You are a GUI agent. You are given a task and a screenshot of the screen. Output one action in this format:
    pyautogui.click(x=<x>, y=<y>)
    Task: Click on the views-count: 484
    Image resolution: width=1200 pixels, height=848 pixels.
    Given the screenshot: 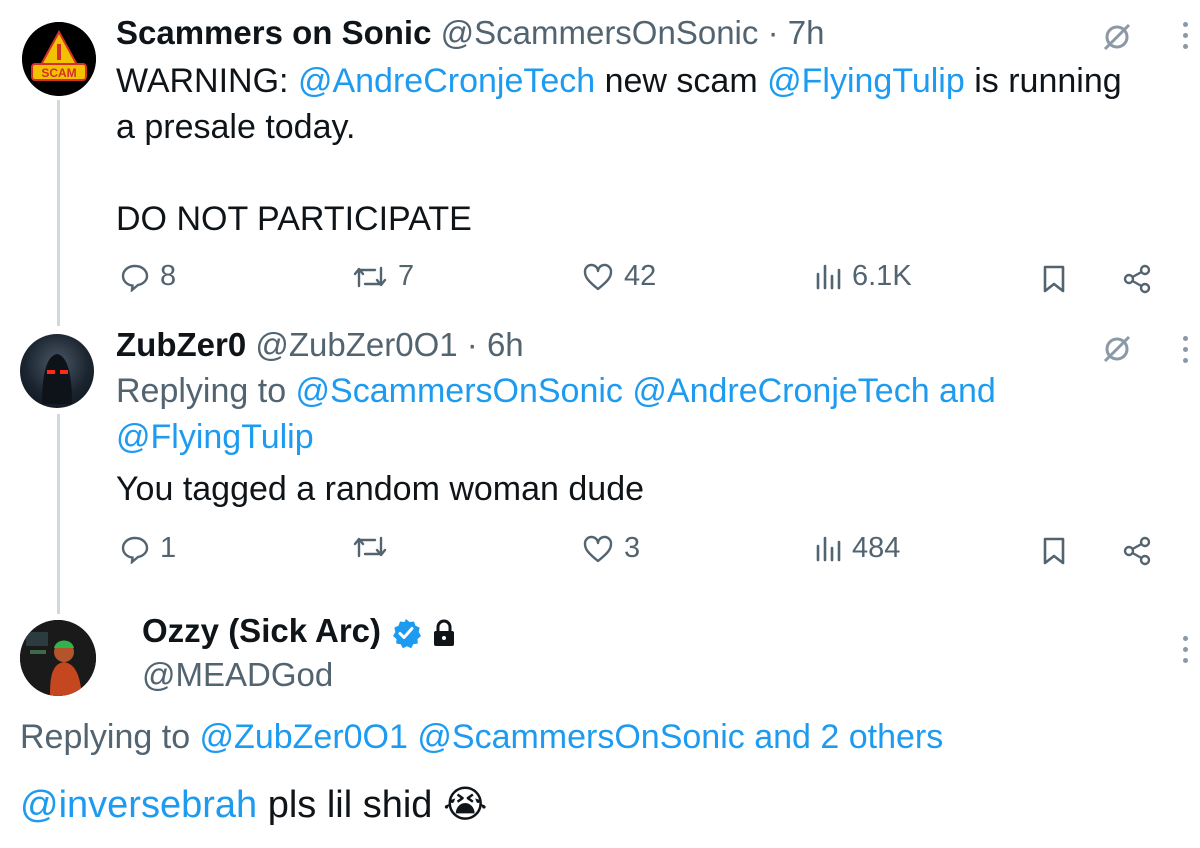 What is the action you would take?
    pyautogui.click(x=876, y=548)
    